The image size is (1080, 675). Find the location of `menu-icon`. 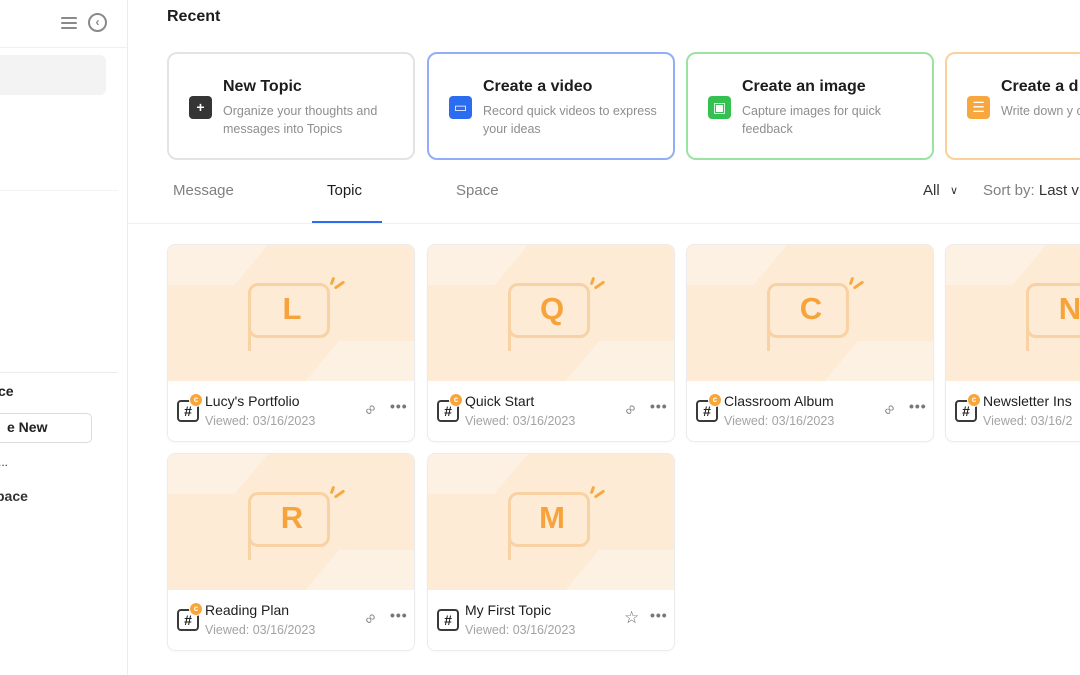

menu-icon is located at coordinates (69, 23).